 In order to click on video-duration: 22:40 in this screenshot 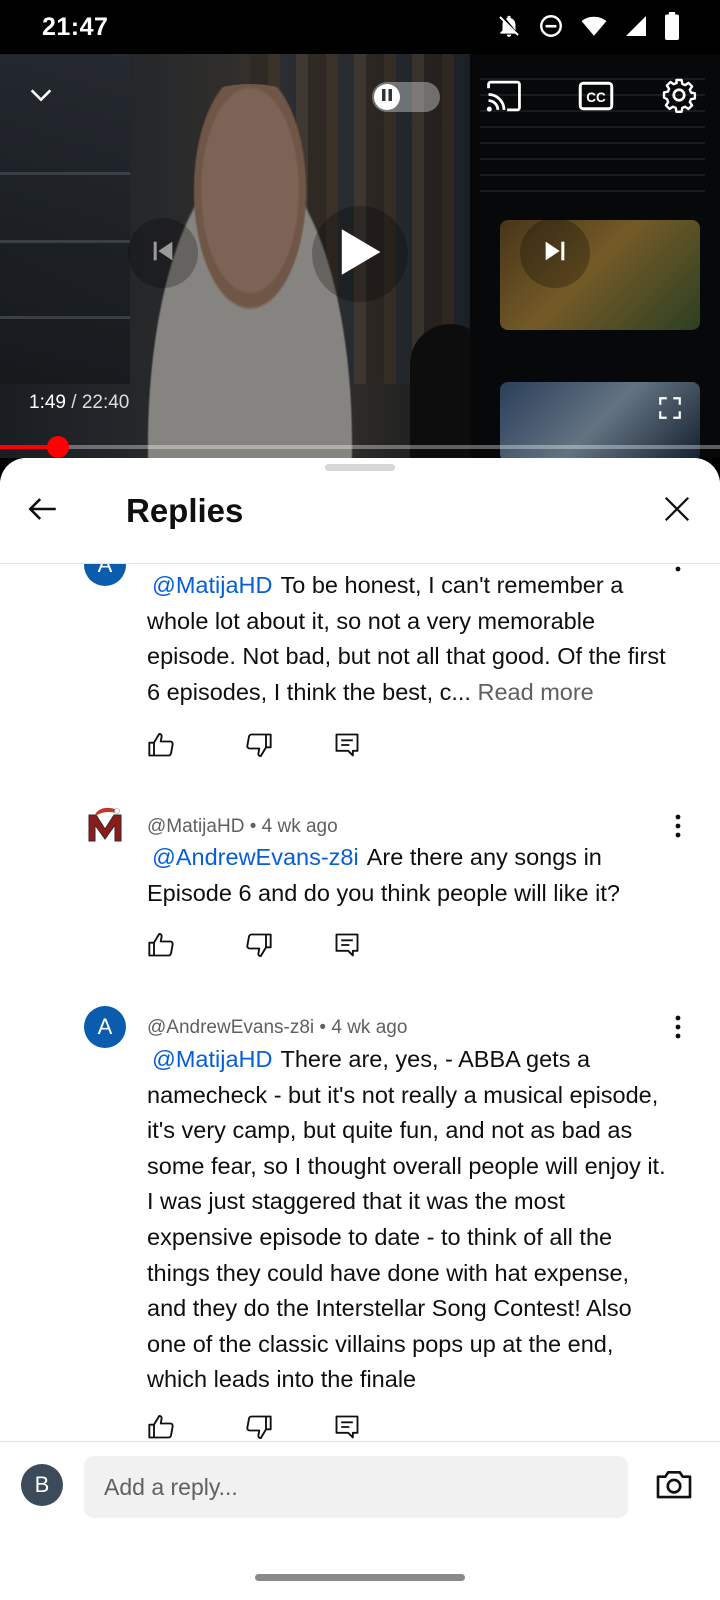, I will do `click(105, 402)`.